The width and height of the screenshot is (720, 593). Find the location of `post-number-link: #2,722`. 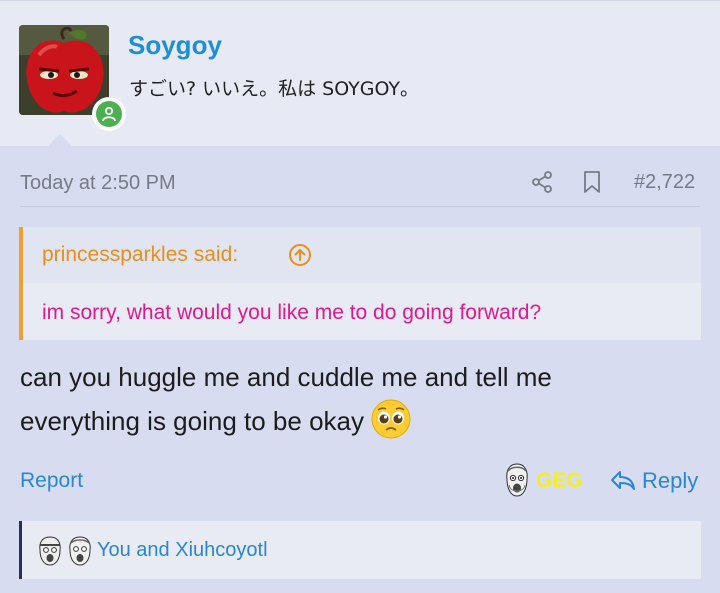

post-number-link: #2,722 is located at coordinates (664, 182).